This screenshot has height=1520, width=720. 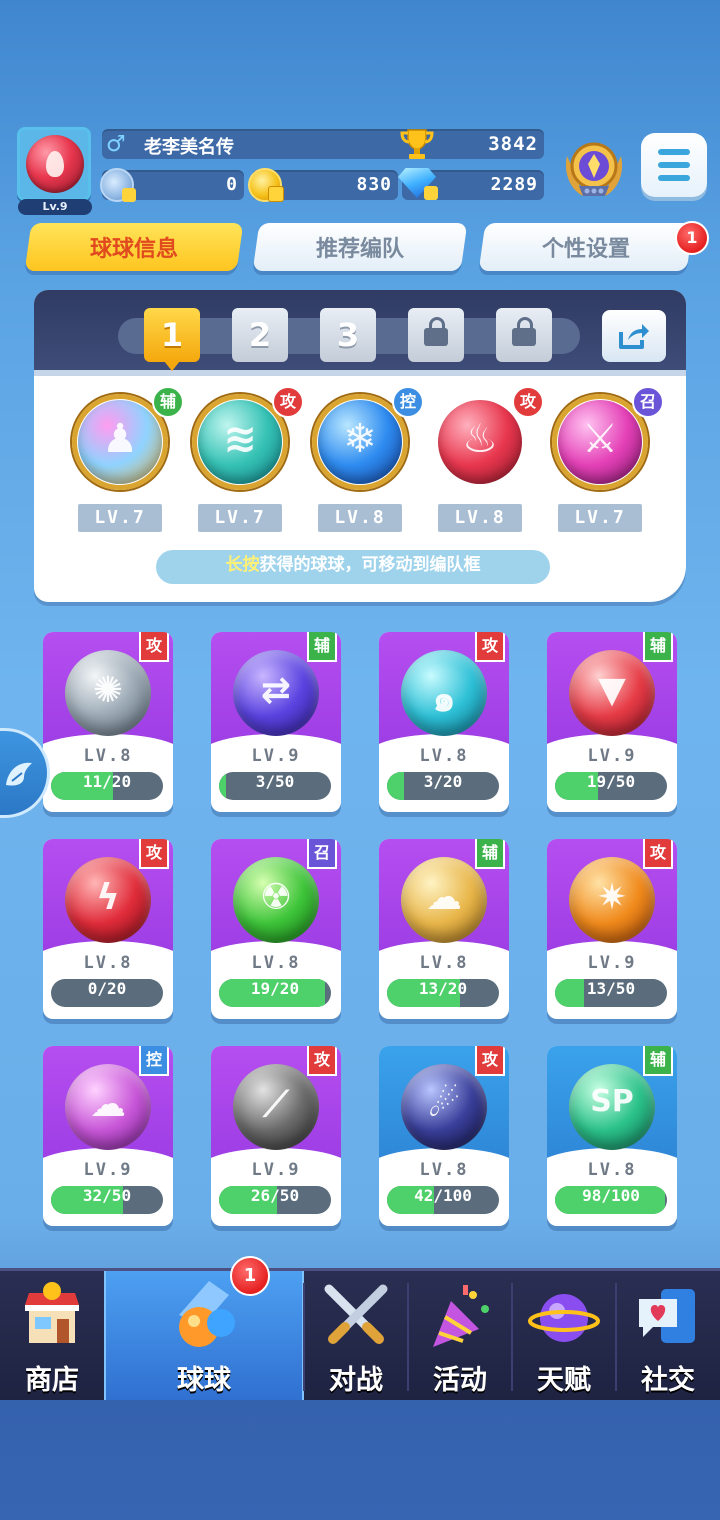 What do you see at coordinates (275, 1195) in the screenshot?
I see `progress-text: 26/50` at bounding box center [275, 1195].